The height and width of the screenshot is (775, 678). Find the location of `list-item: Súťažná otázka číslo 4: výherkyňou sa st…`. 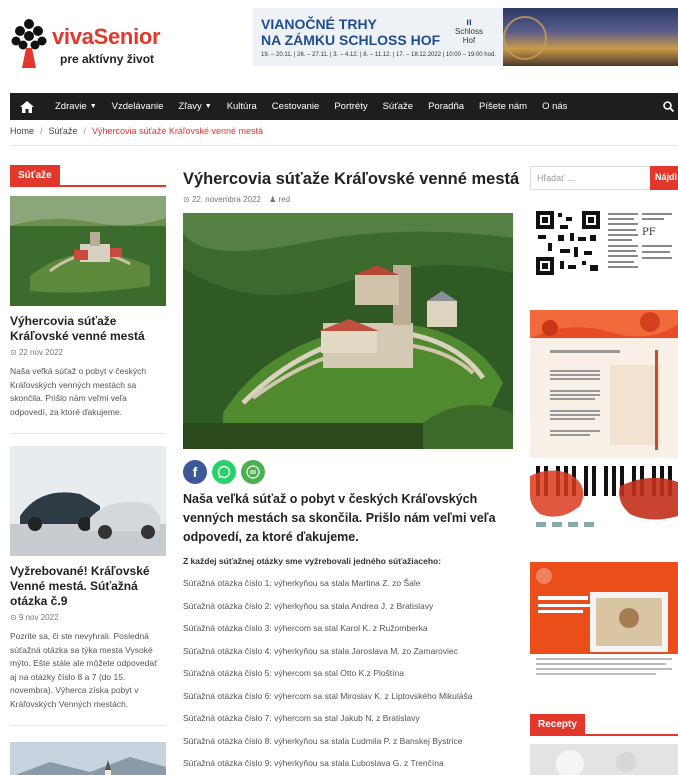

list-item: Súťažná otázka číslo 4: výherkyňou sa st… is located at coordinates (320, 650).